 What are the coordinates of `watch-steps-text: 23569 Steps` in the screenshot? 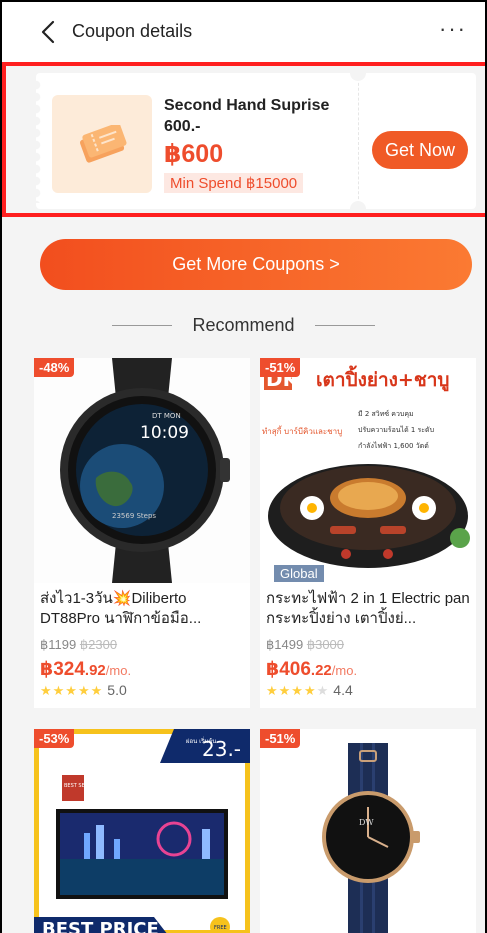 It's located at (134, 516).